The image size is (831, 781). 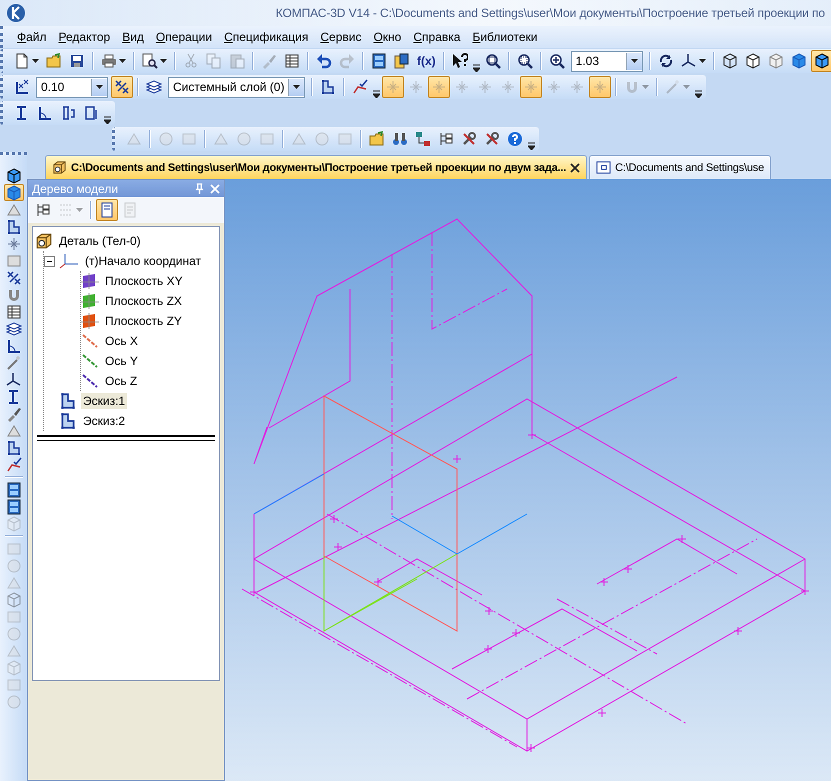 What do you see at coordinates (426, 61) in the screenshot?
I see `function-button: f(x)` at bounding box center [426, 61].